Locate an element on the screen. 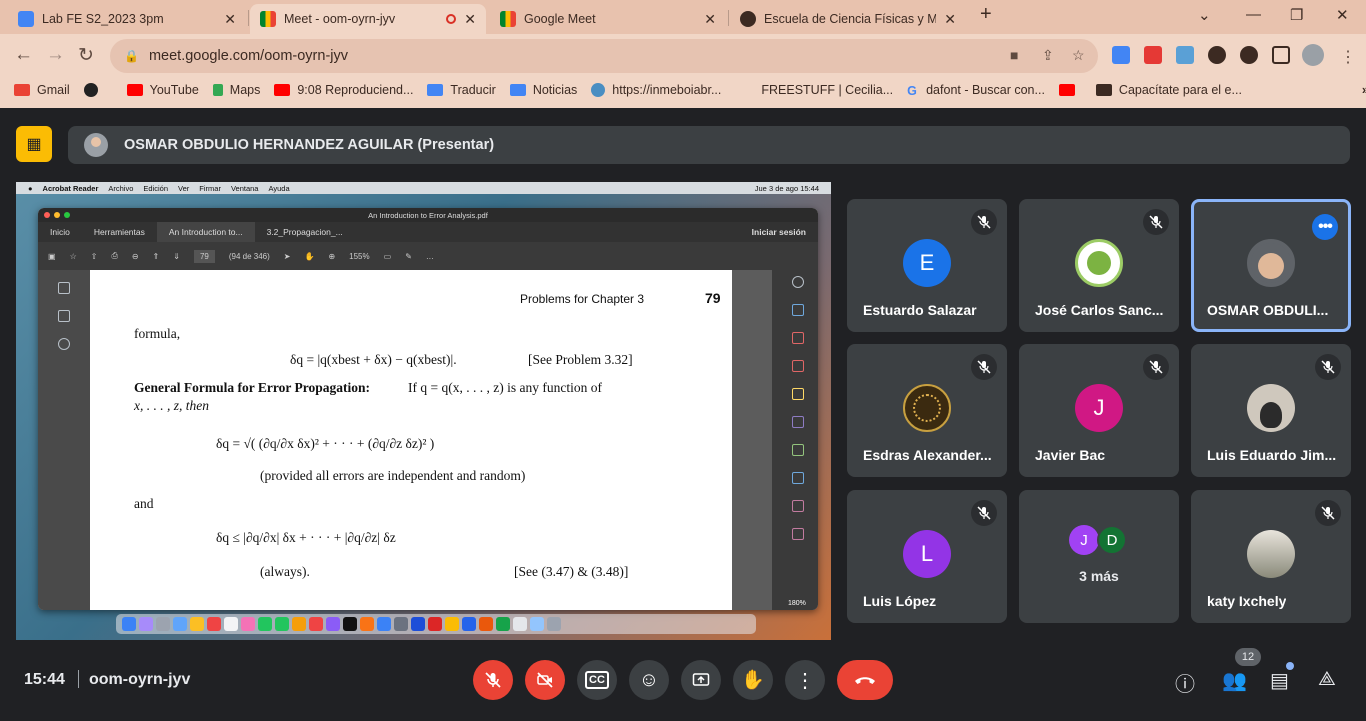 The width and height of the screenshot is (1366, 721). safari-icon is located at coordinates (180, 624).